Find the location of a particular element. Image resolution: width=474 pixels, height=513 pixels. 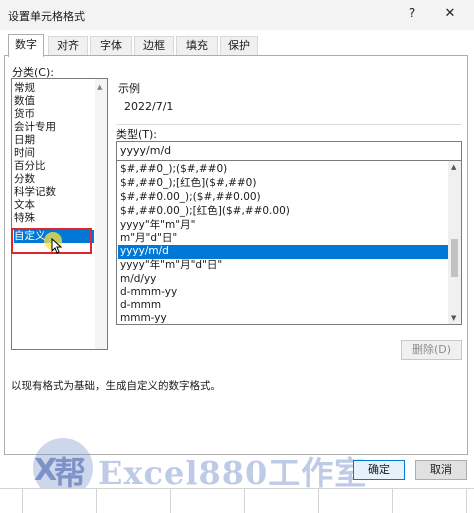

category-item: 百分比 is located at coordinates (30, 166).